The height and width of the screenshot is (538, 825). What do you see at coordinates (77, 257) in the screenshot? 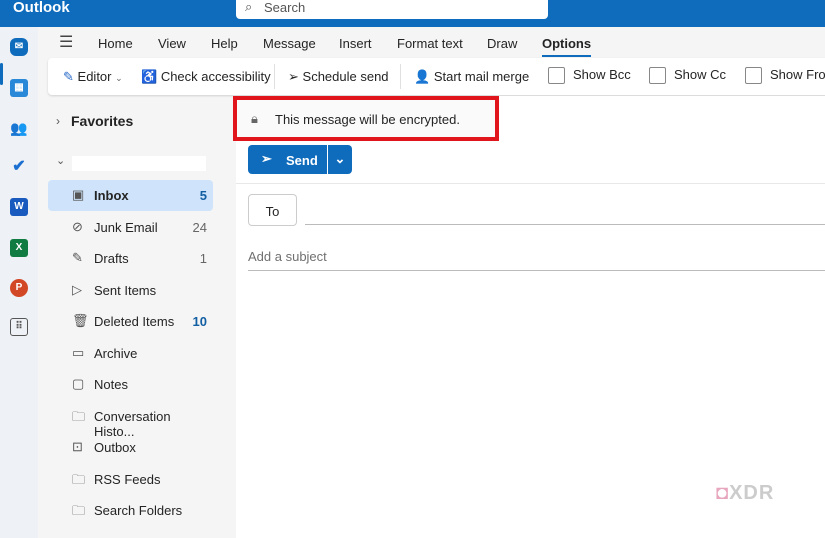
I see `pencil-icon: ✎` at bounding box center [77, 257].